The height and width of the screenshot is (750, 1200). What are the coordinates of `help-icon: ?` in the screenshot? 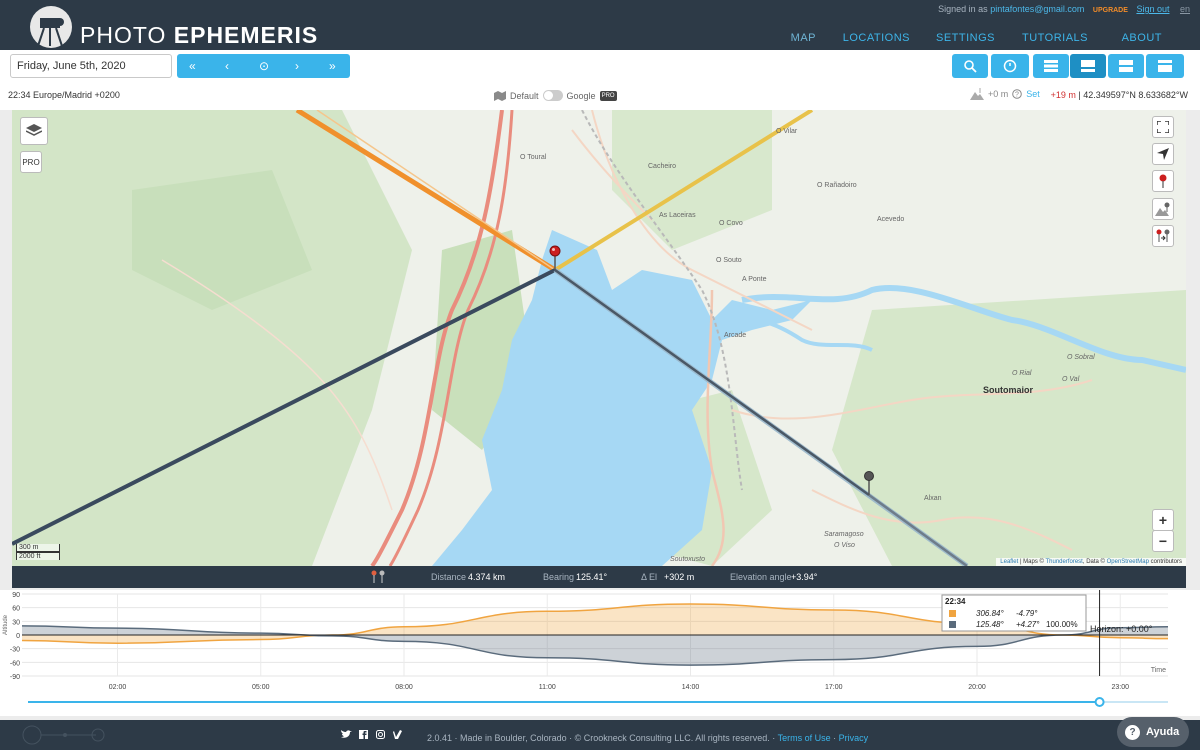 It's located at (1017, 94).